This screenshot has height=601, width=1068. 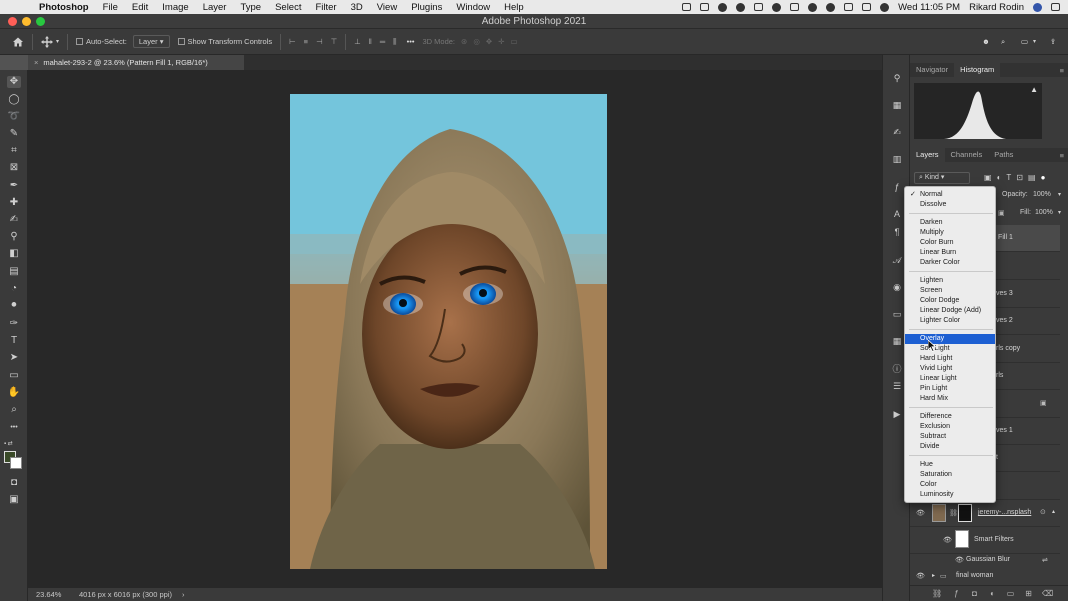 What do you see at coordinates (929, 7) in the screenshot?
I see `menubar-clock: Wed 11:05 PM` at bounding box center [929, 7].